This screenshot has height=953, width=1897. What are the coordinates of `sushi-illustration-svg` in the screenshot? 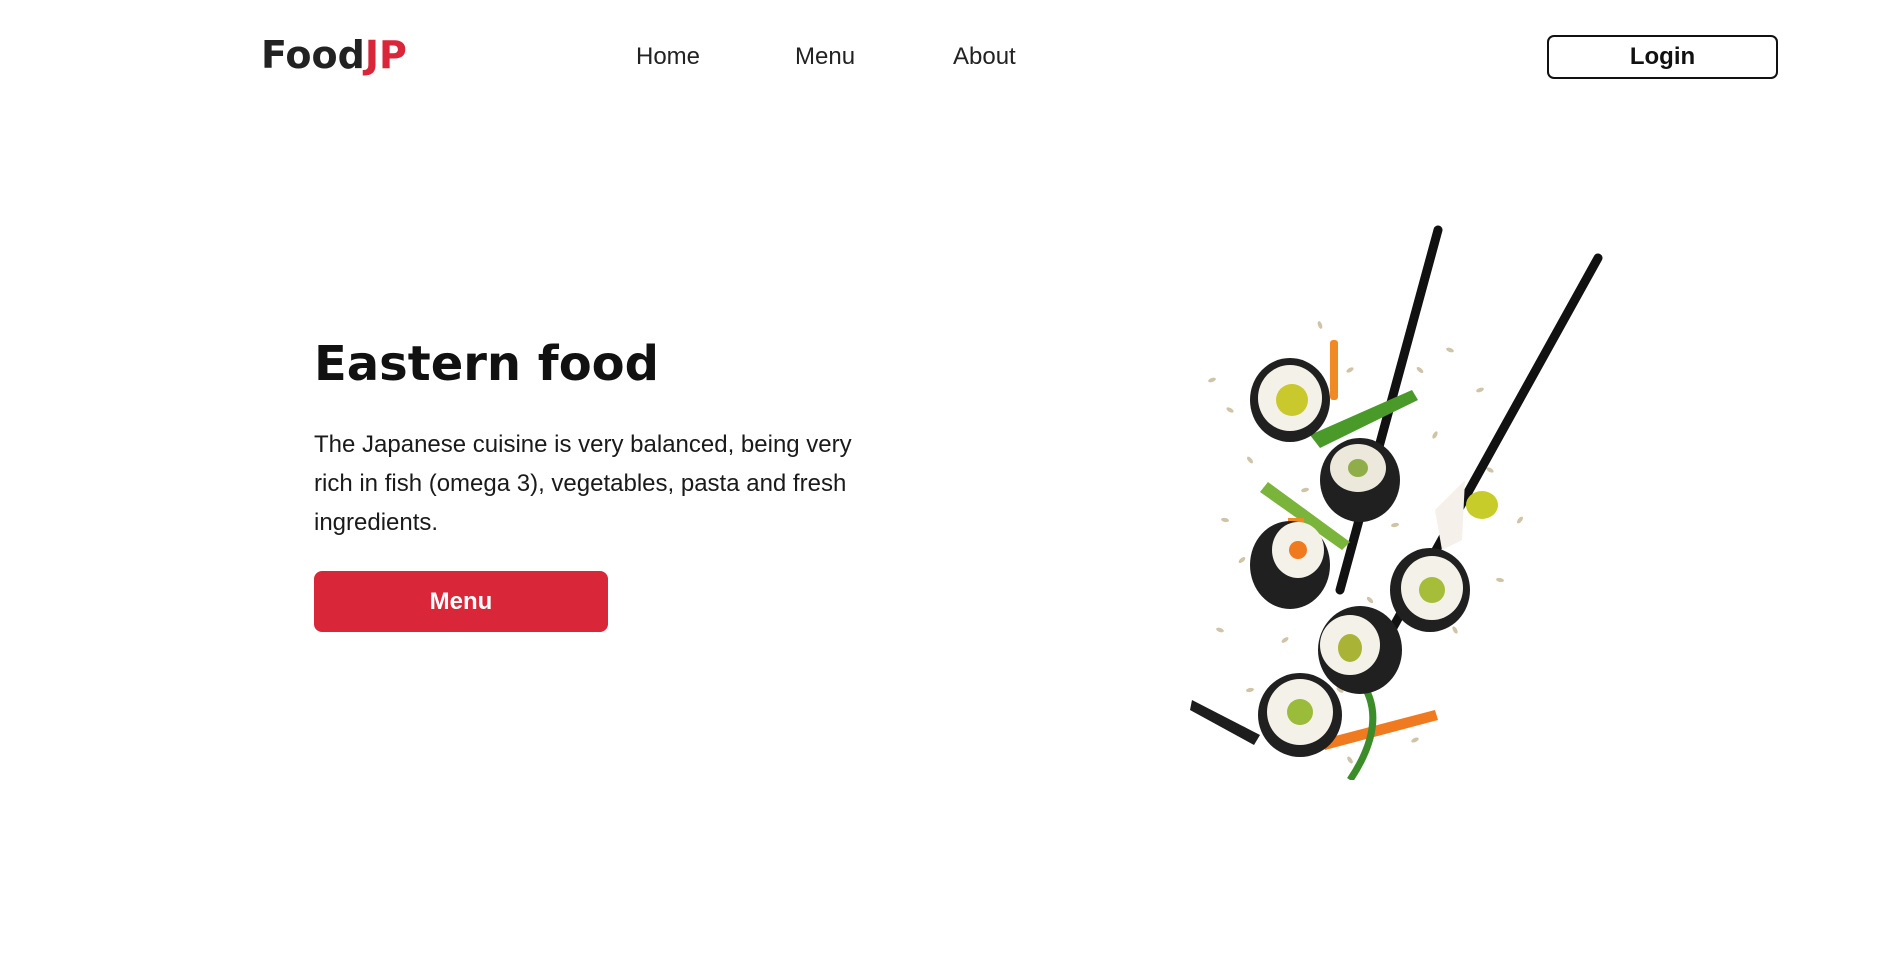 It's located at (1396, 503).